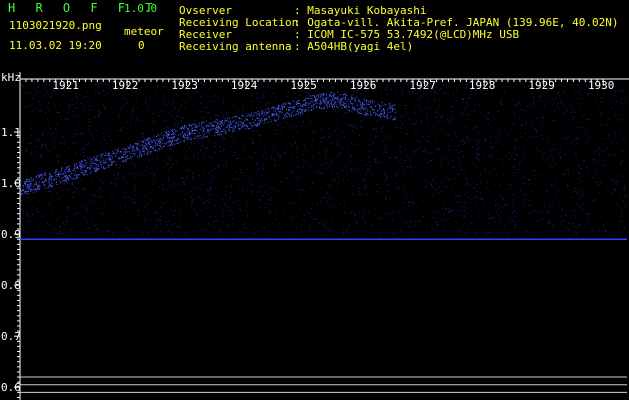 This screenshot has height=400, width=629. I want to click on x-tick-label: 1923, so click(184, 85).